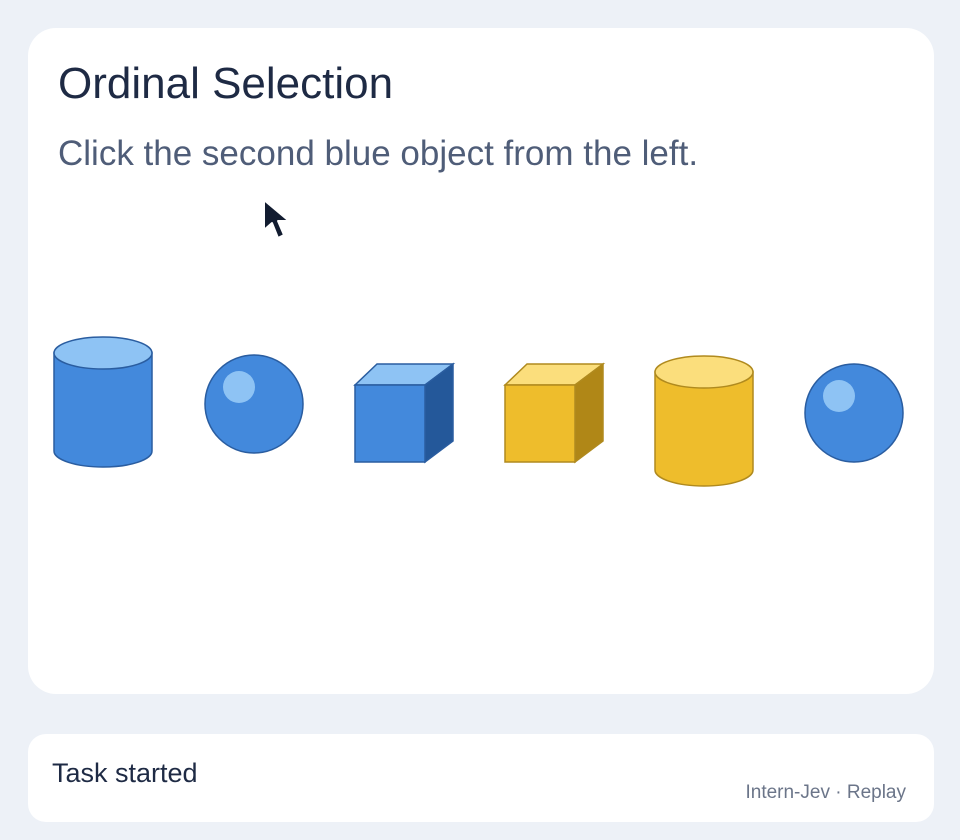 This screenshot has width=960, height=840. I want to click on footer-credit: Intern-Jev · Replay, so click(825, 793).